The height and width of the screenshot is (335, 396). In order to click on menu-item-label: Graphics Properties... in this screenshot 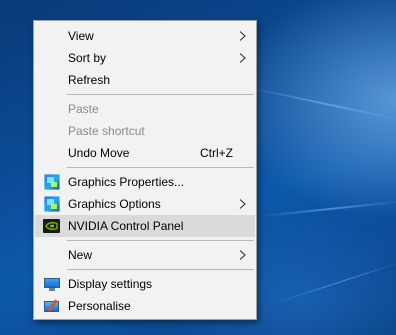, I will do `click(126, 182)`.